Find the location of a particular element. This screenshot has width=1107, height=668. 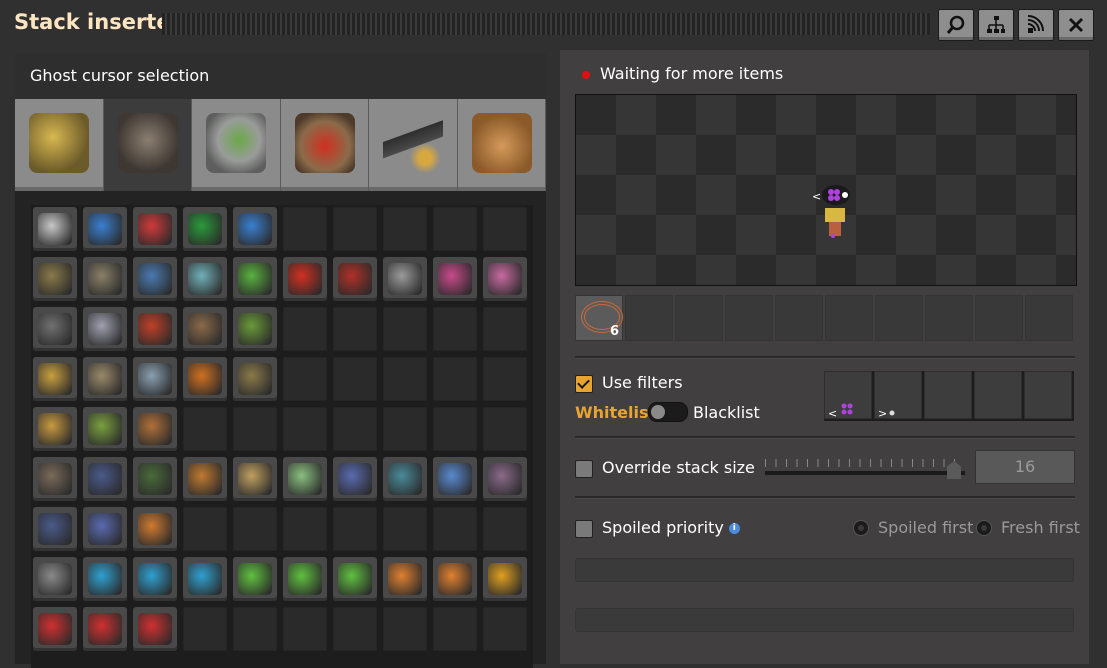

spoiled-first-radio is located at coordinates (861, 528).